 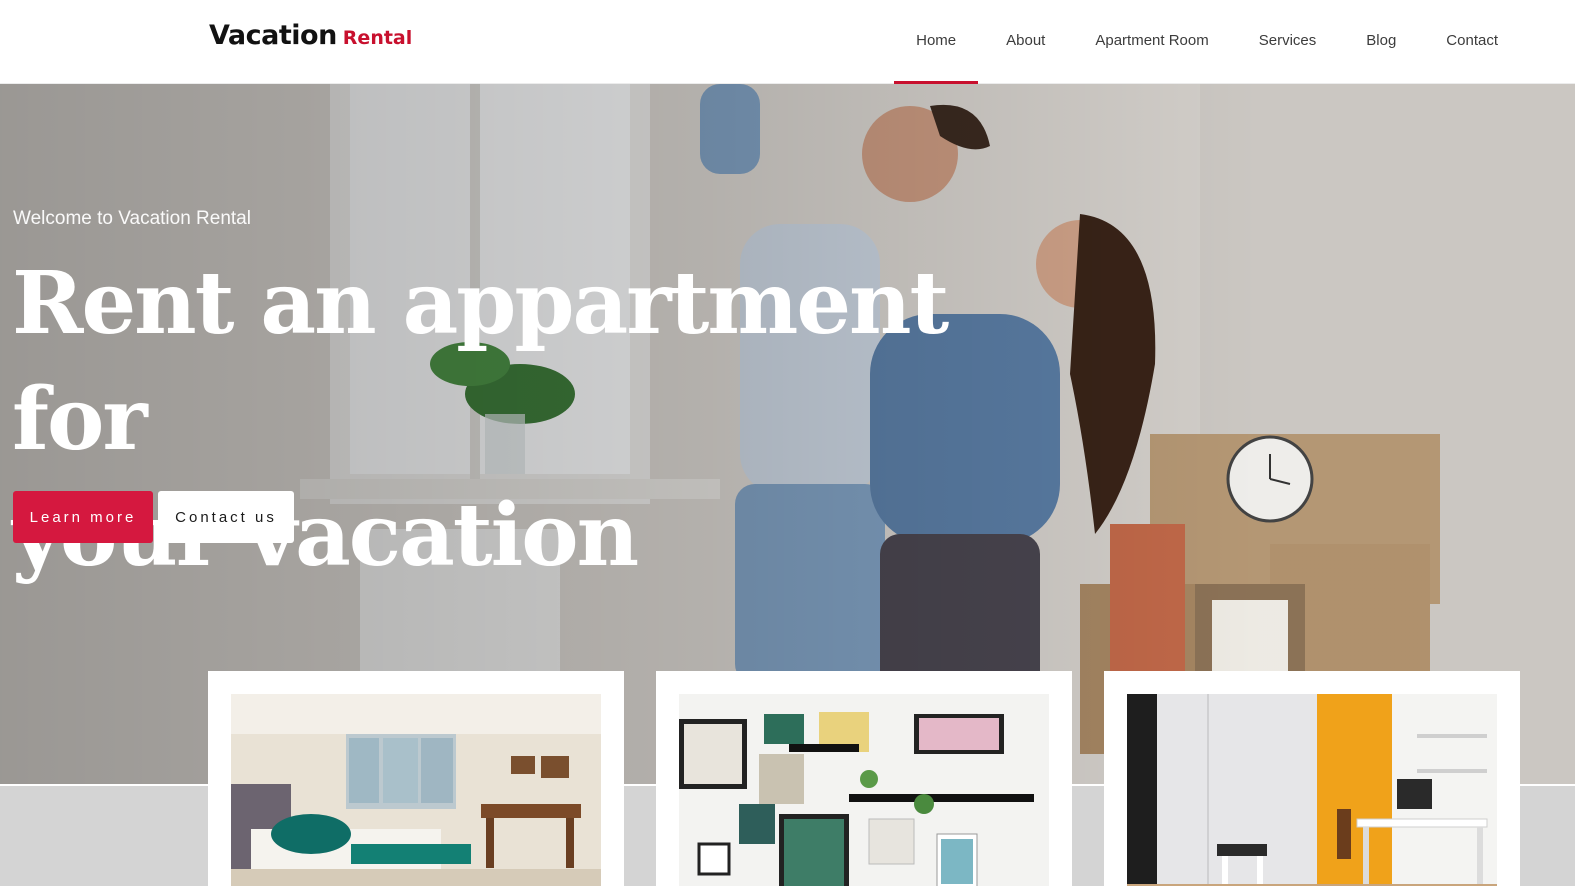 What do you see at coordinates (1312, 790) in the screenshot?
I see `home-office-image` at bounding box center [1312, 790].